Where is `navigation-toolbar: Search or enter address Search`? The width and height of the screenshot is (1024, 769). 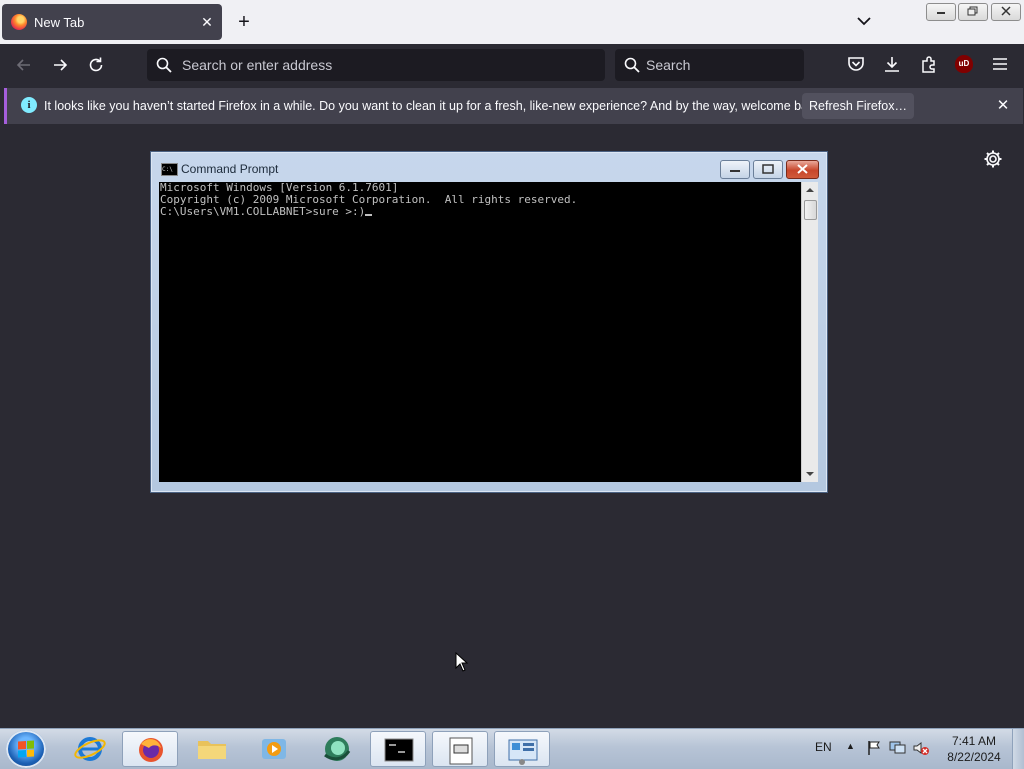 navigation-toolbar: Search or enter address Search is located at coordinates (512, 65).